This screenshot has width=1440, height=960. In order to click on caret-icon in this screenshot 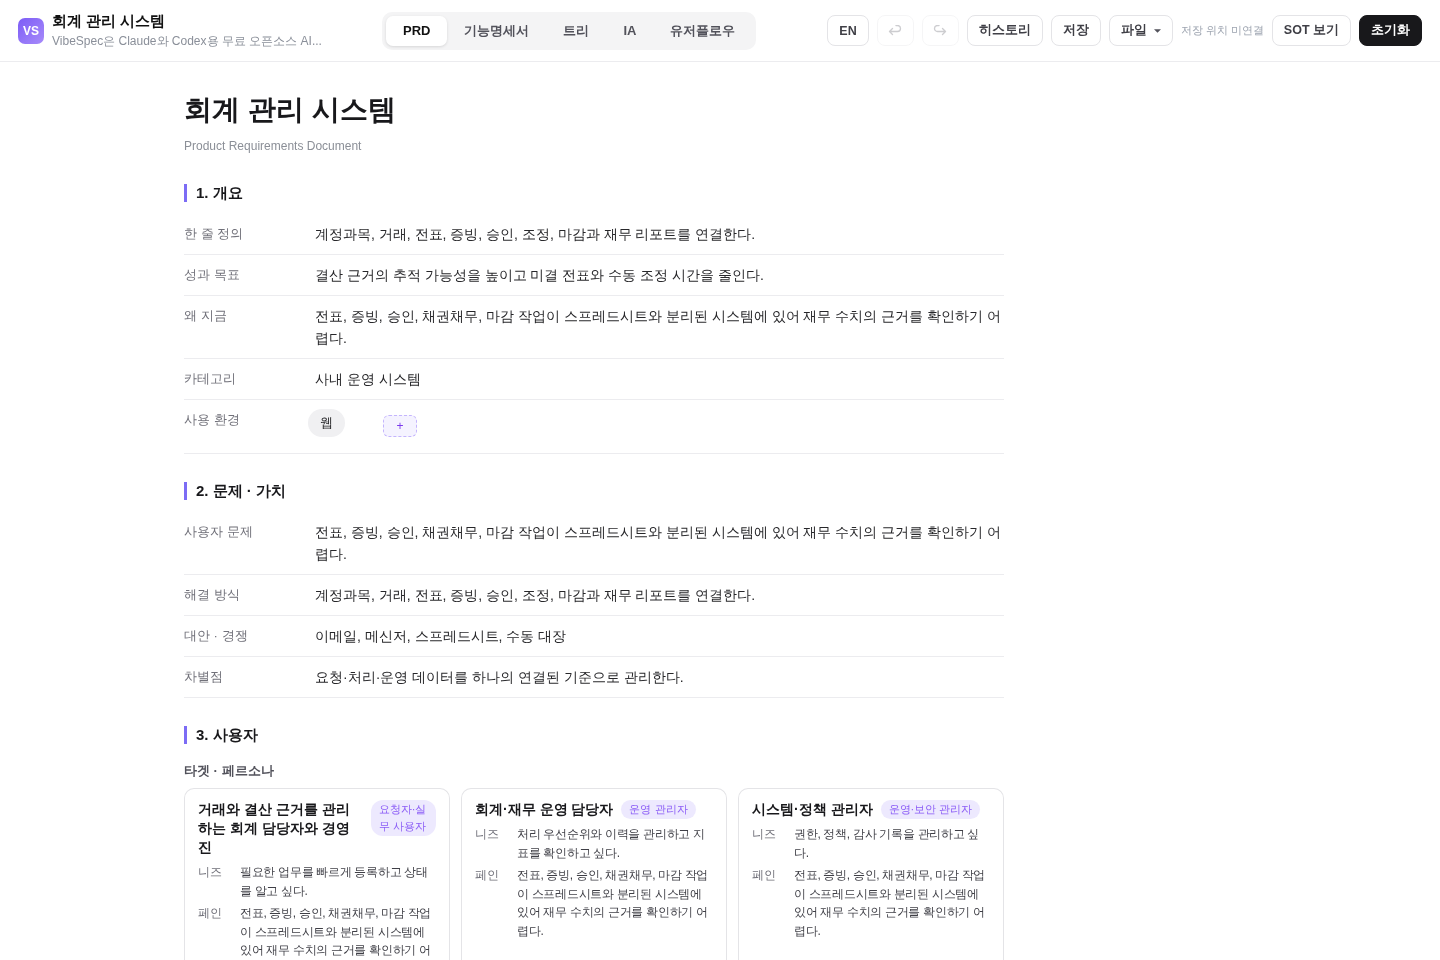, I will do `click(1157, 30)`.